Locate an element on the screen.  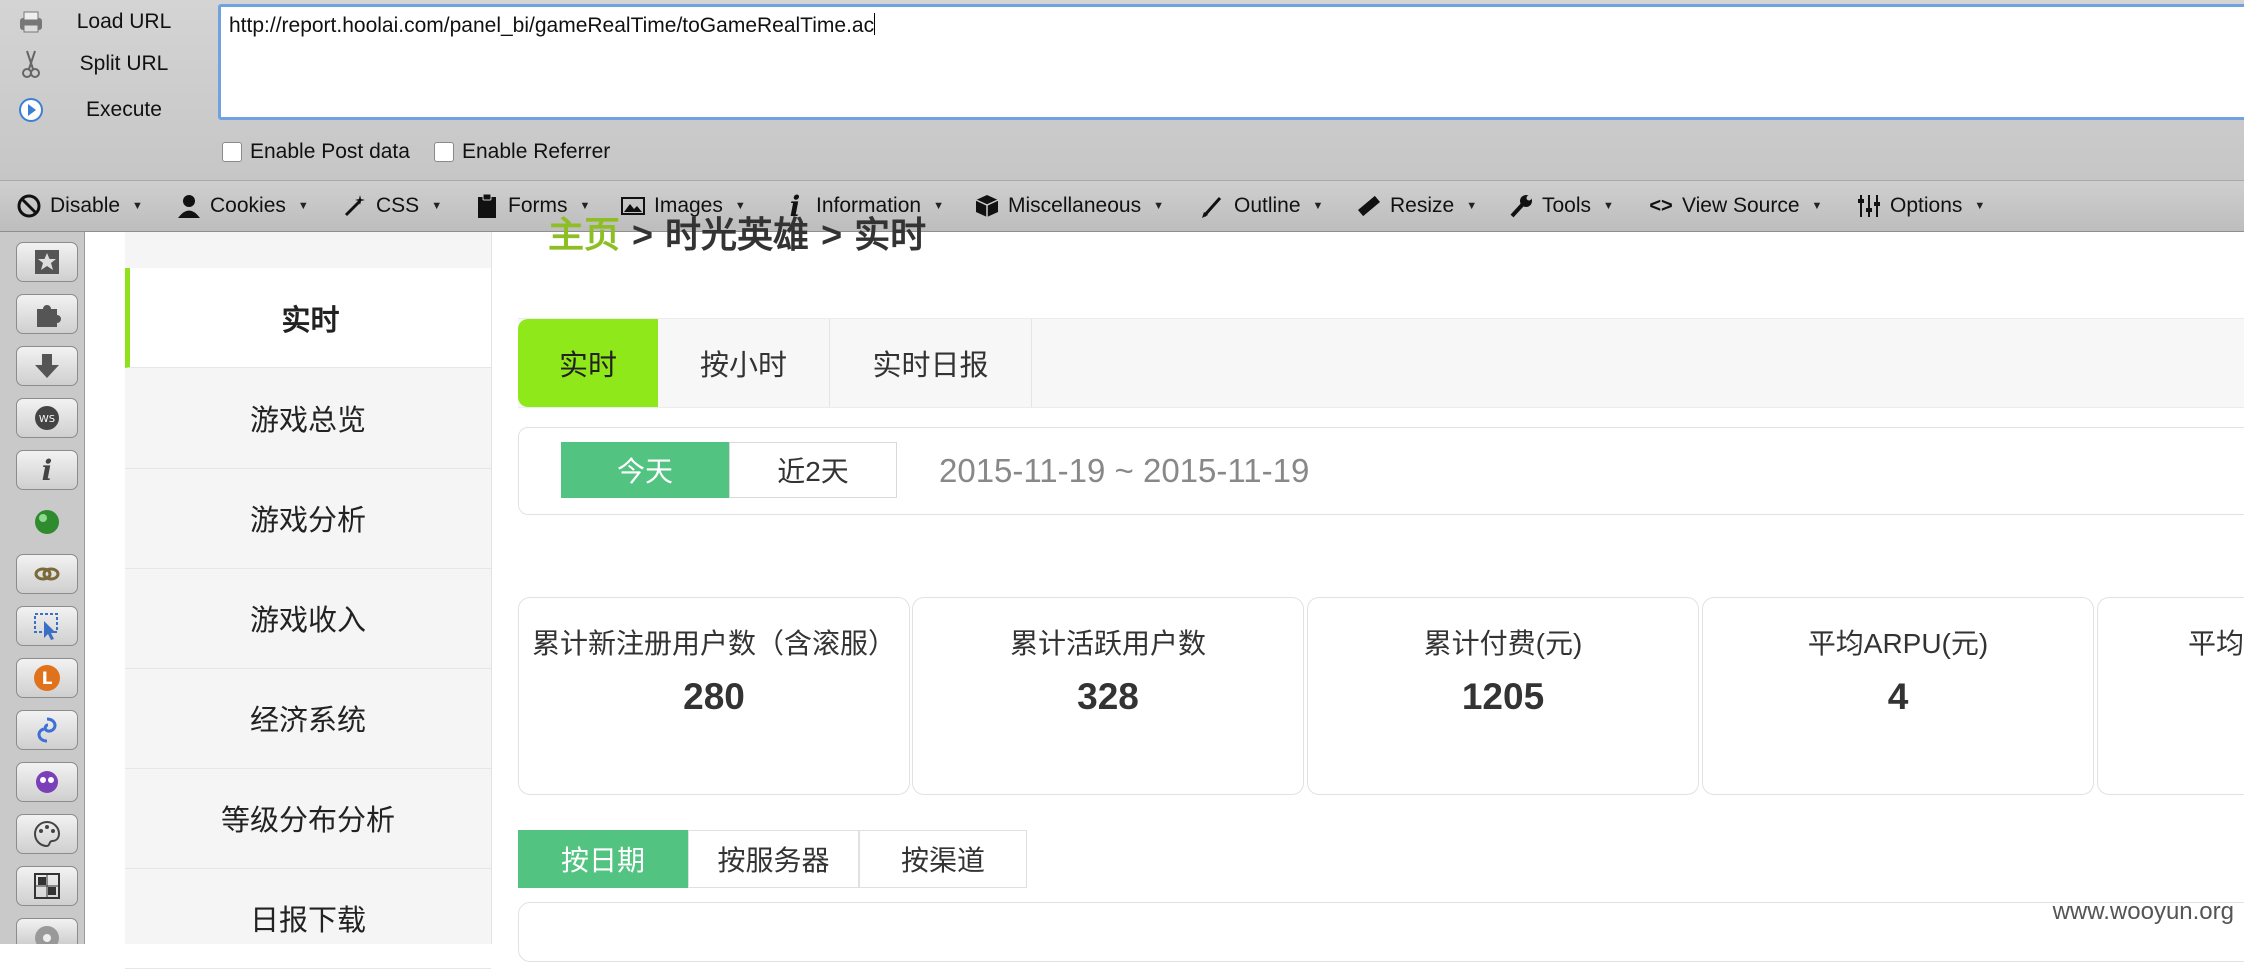
enable-referrer-checkbox: Enable Referrer is located at coordinates (522, 152).